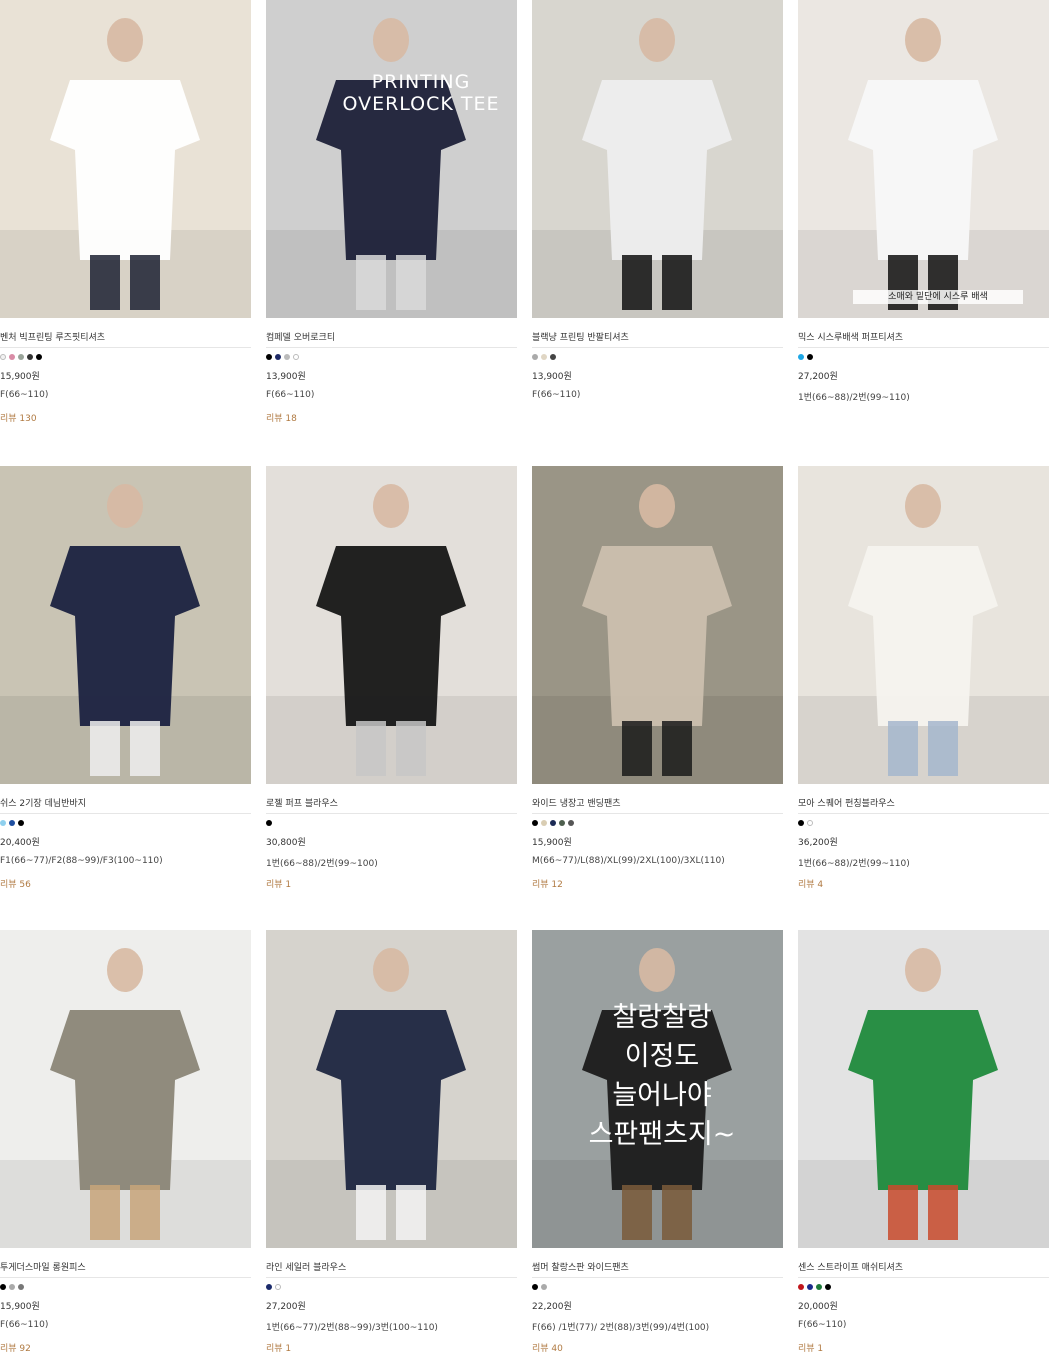  Describe the element at coordinates (125, 336) in the screenshot. I see `product-name: 벤처 빅프린팅 루즈핏티셔츠` at that location.